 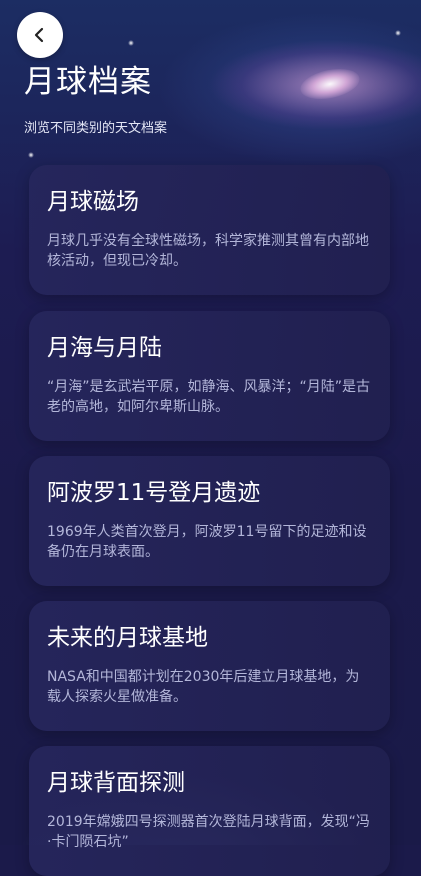 I want to click on card-description: NASA和中国都计划在2030年后建立月球基地，为载人探索火星做准备。, so click(x=203, y=687).